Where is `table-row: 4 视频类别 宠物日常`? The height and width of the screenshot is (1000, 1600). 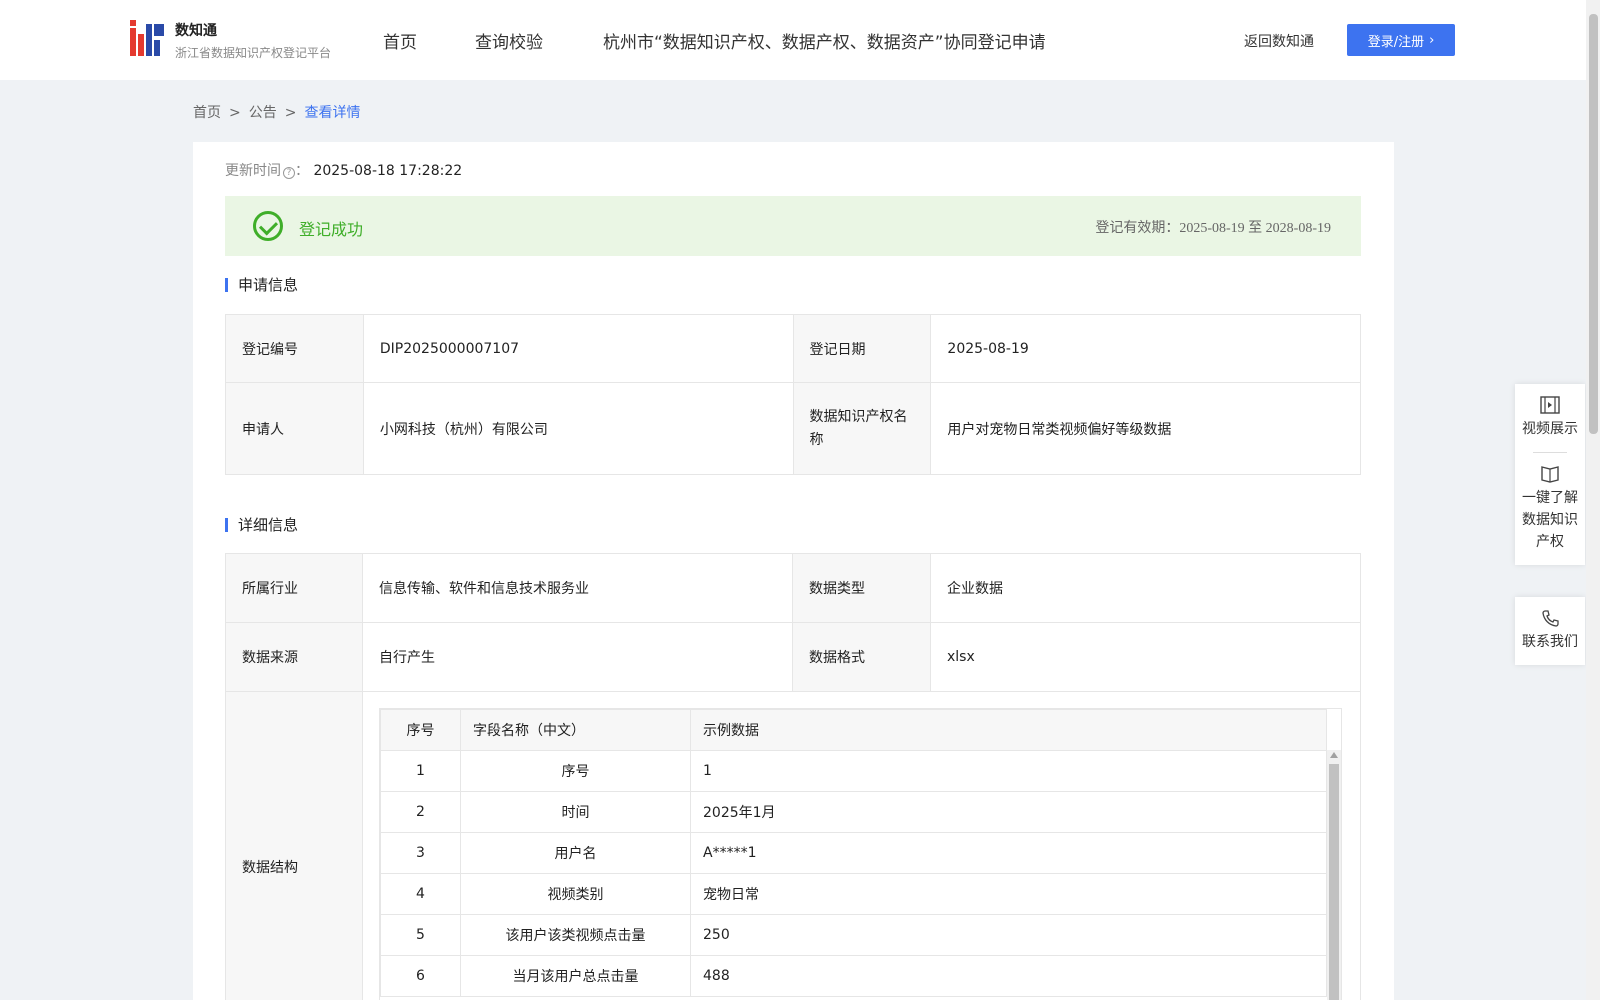 table-row: 4 视频类别 宠物日常 is located at coordinates (854, 894).